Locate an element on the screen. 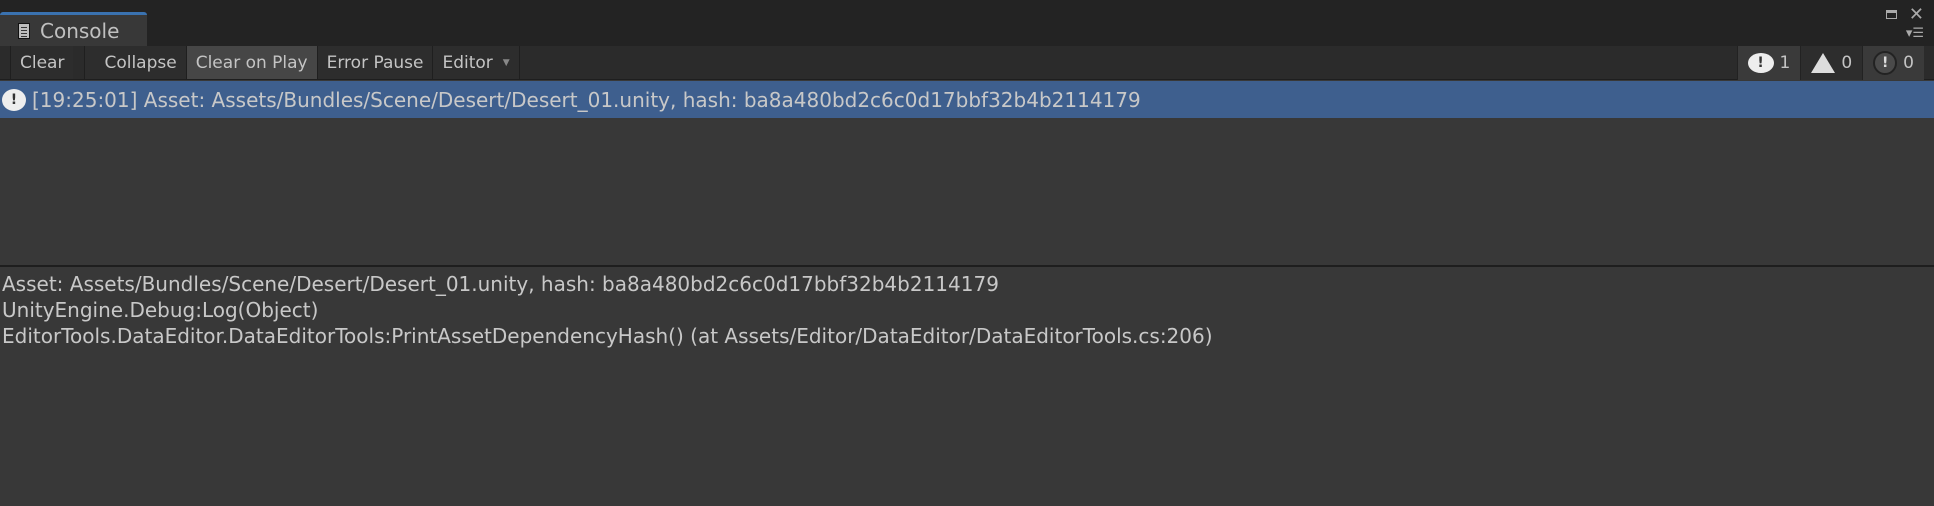  close-icon: ✕ is located at coordinates (1916, 14).